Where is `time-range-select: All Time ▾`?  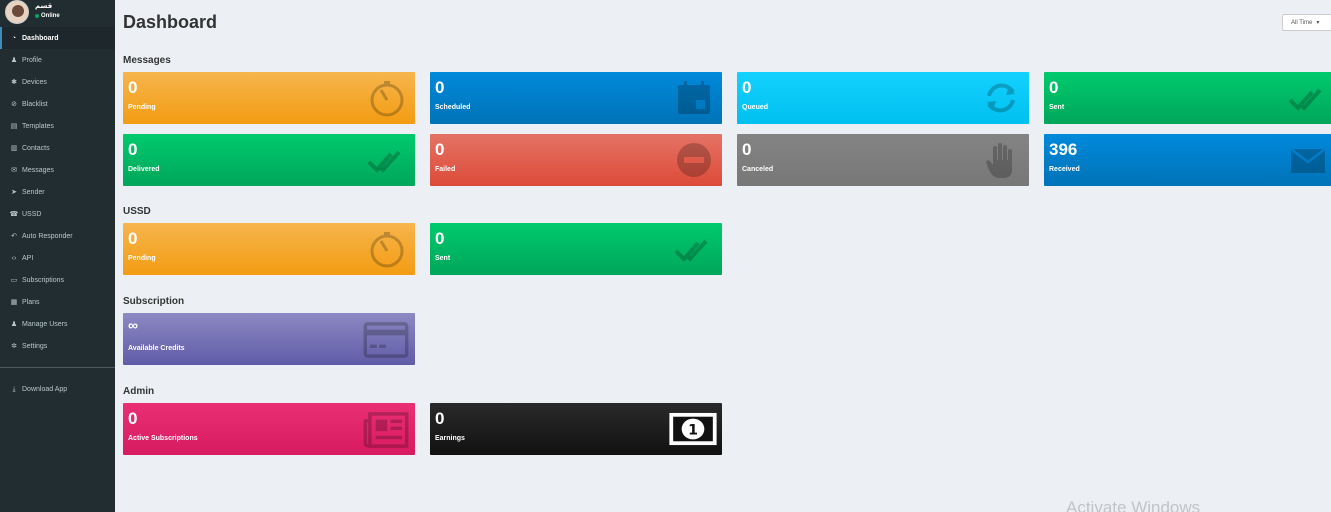
time-range-select: All Time ▾ is located at coordinates (1306, 22).